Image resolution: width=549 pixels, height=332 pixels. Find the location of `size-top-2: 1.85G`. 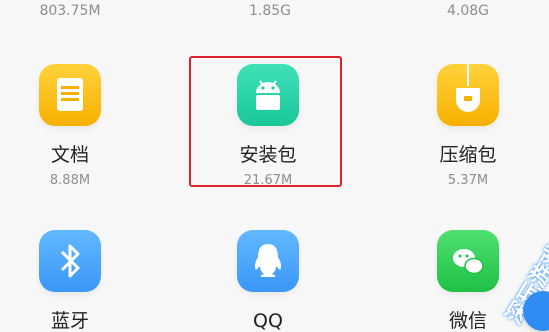

size-top-2: 1.85G is located at coordinates (270, 11).